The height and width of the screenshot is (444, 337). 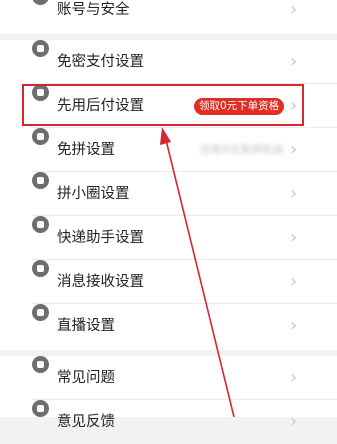 What do you see at coordinates (86, 422) in the screenshot?
I see `menu-label: 意见反馈` at bounding box center [86, 422].